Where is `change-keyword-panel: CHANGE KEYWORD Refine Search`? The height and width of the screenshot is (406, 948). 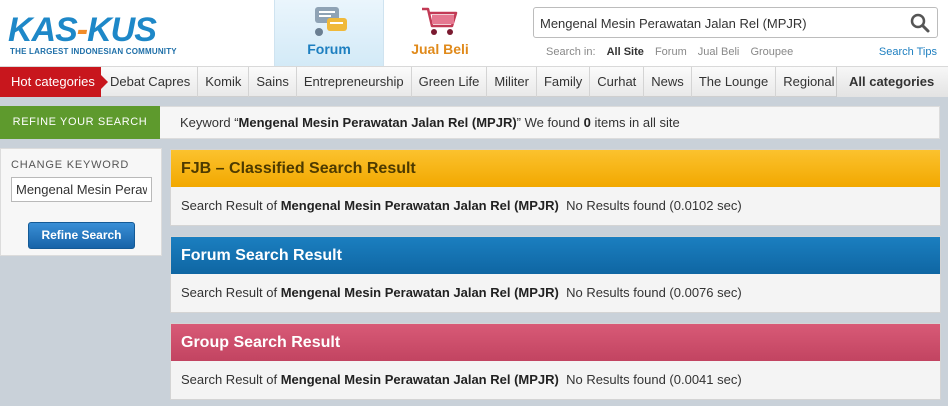 change-keyword-panel: CHANGE KEYWORD Refine Search is located at coordinates (81, 202).